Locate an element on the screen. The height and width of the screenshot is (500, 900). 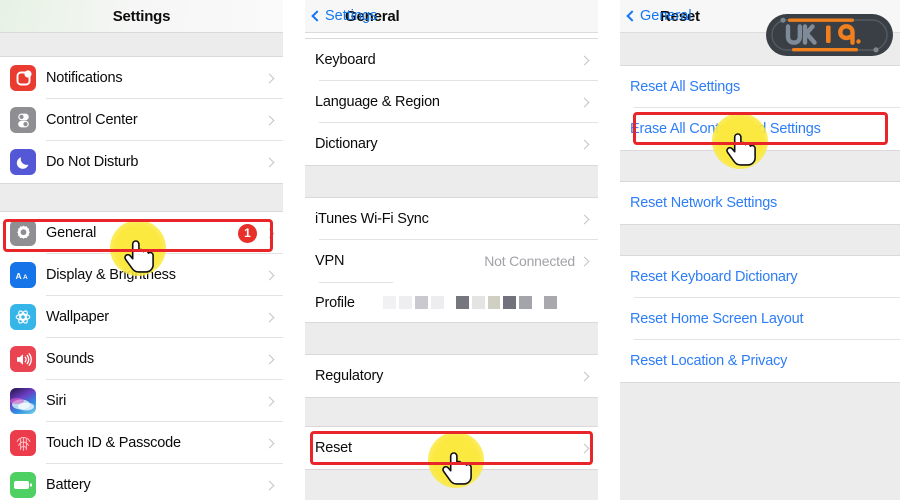
row-label: Reset Keyboard Dictionary is located at coordinates (714, 277).